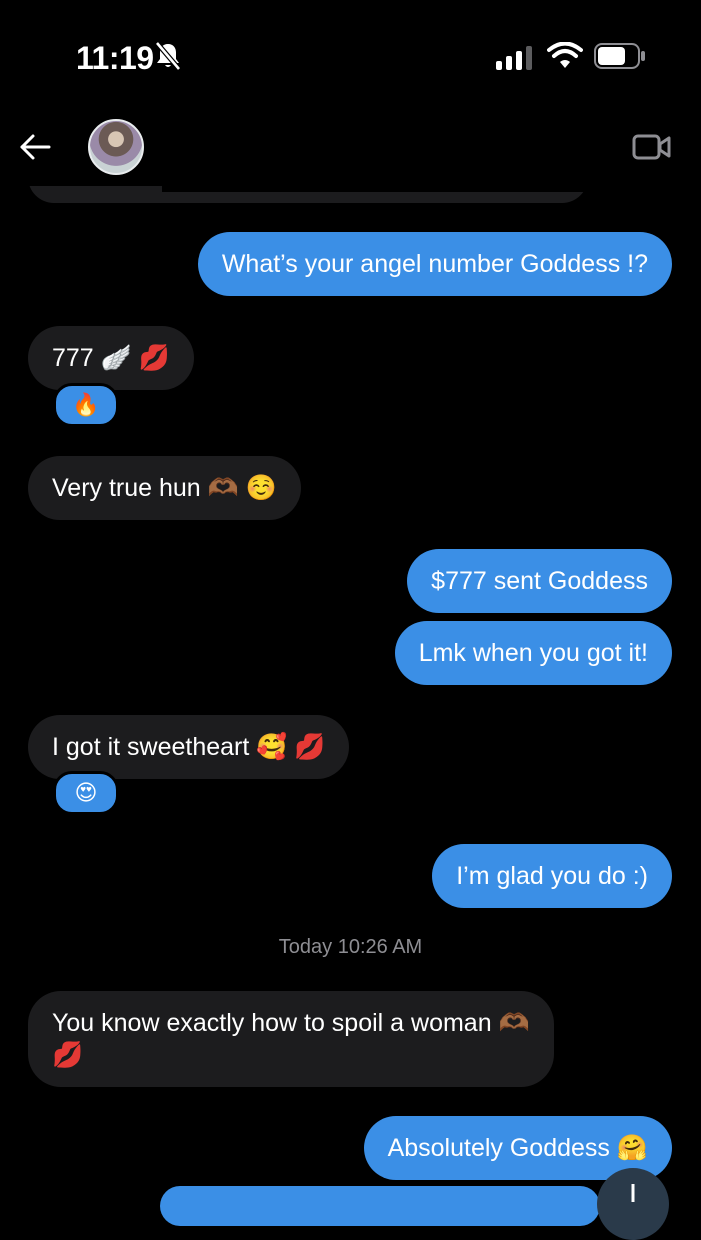  I want to click on sent-message-bubble: I’m glad you do :), so click(552, 876).